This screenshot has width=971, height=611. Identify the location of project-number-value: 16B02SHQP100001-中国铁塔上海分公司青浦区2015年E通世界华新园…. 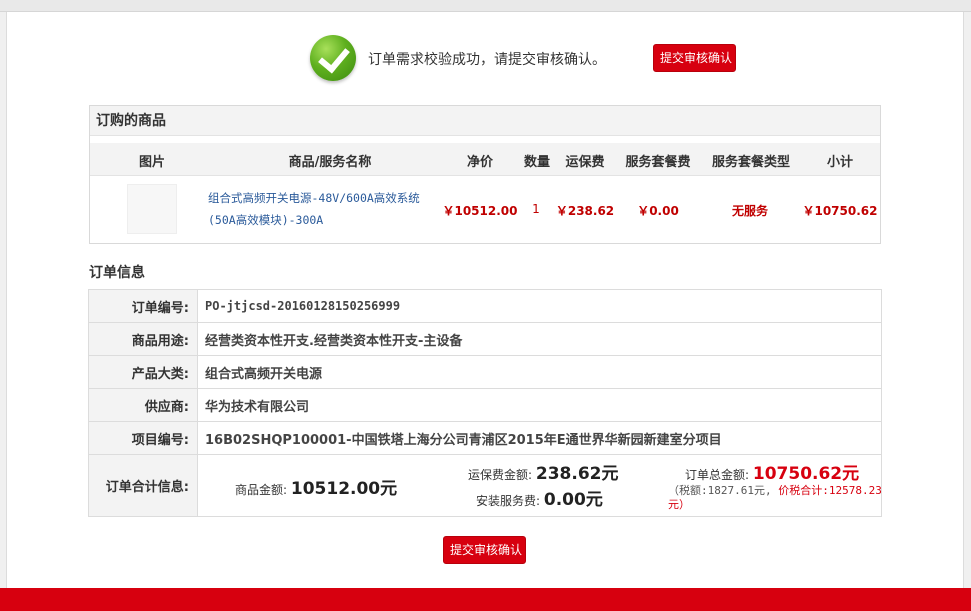
(539, 438).